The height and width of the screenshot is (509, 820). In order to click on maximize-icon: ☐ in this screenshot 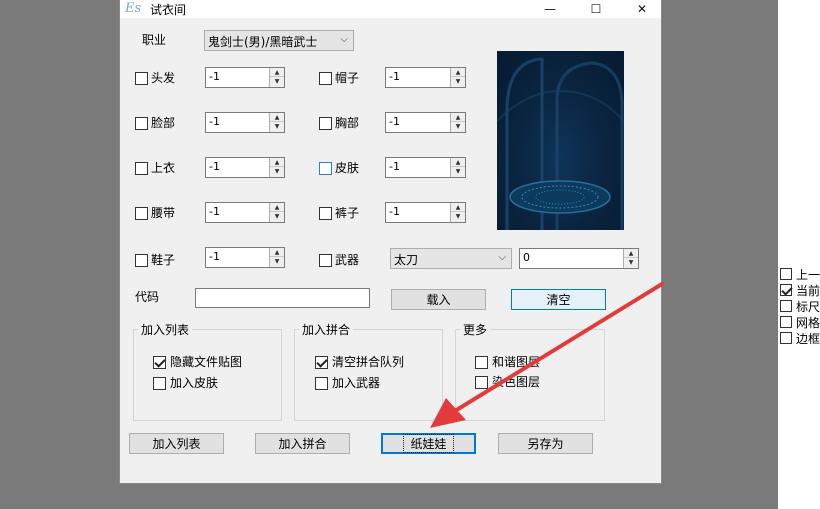, I will do `click(596, 9)`.